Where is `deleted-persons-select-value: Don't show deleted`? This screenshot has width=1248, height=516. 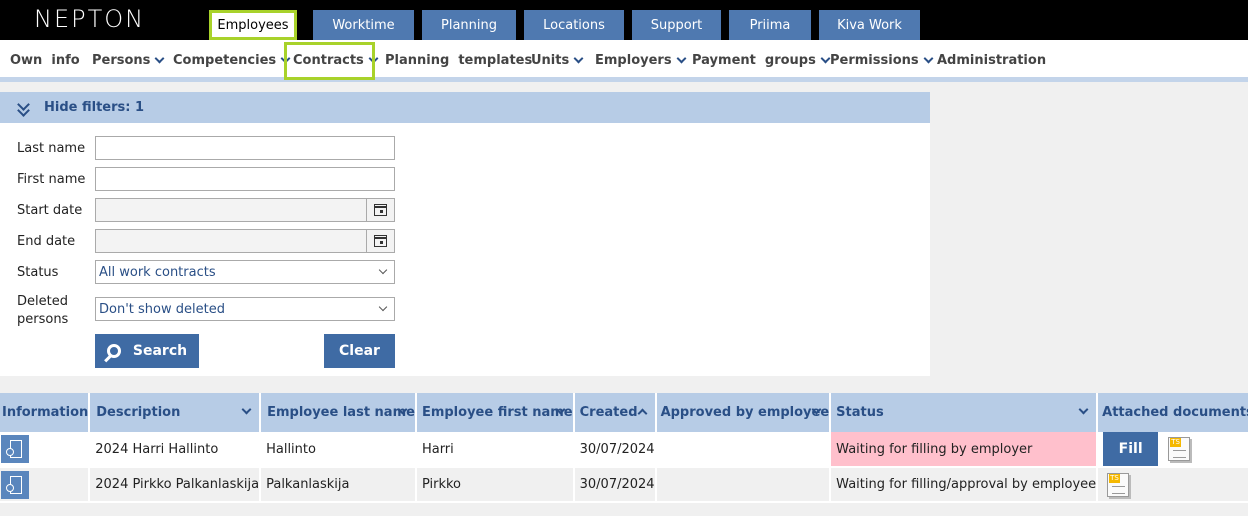 deleted-persons-select-value: Don't show deleted is located at coordinates (162, 309).